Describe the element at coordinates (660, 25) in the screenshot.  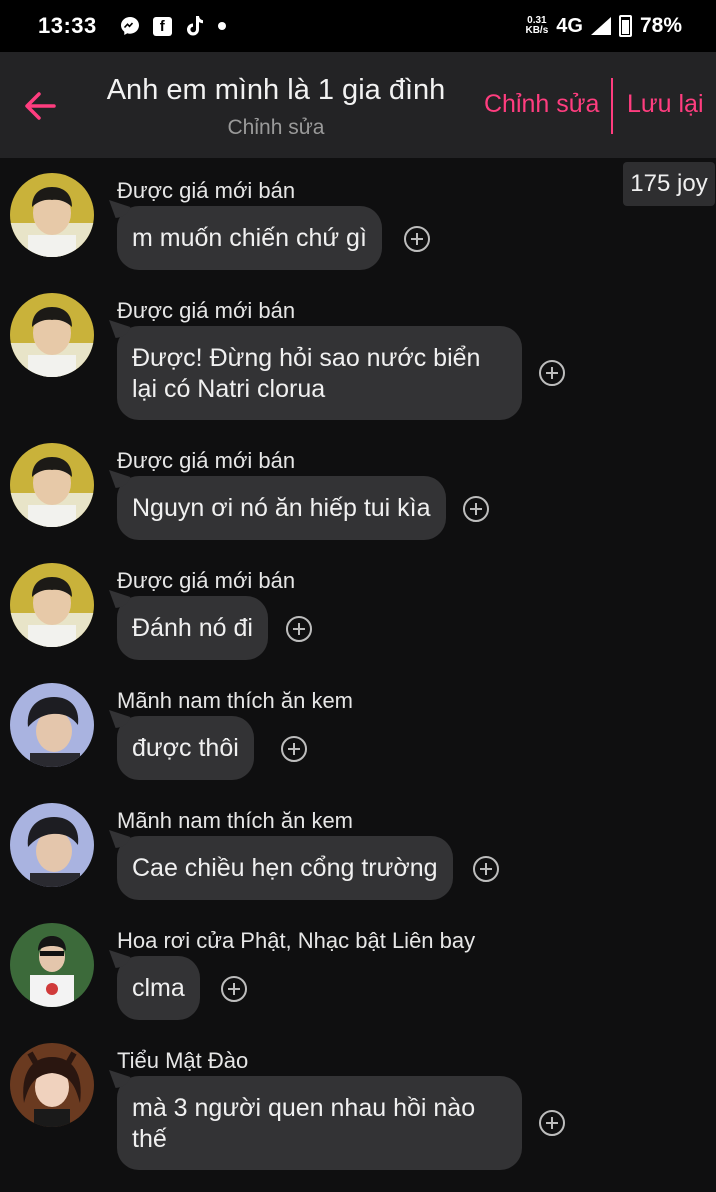
I see `battery-percent: 78%` at that location.